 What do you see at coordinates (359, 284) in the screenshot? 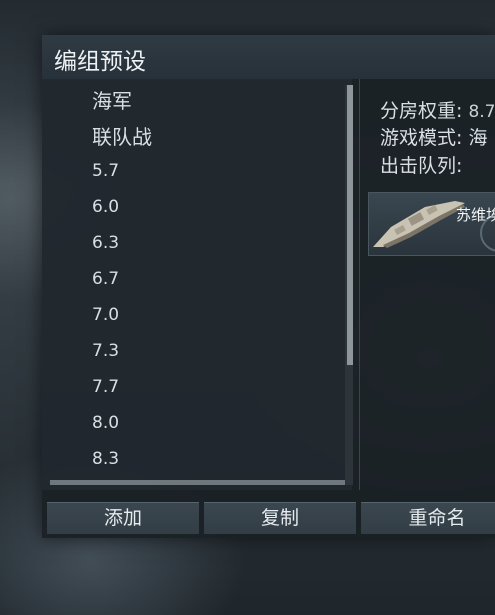
I see `panel-divider` at bounding box center [359, 284].